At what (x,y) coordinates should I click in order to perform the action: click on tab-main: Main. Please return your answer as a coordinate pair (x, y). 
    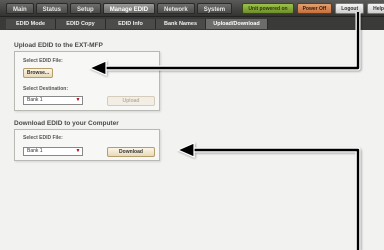
    Looking at the image, I should click on (20, 8).